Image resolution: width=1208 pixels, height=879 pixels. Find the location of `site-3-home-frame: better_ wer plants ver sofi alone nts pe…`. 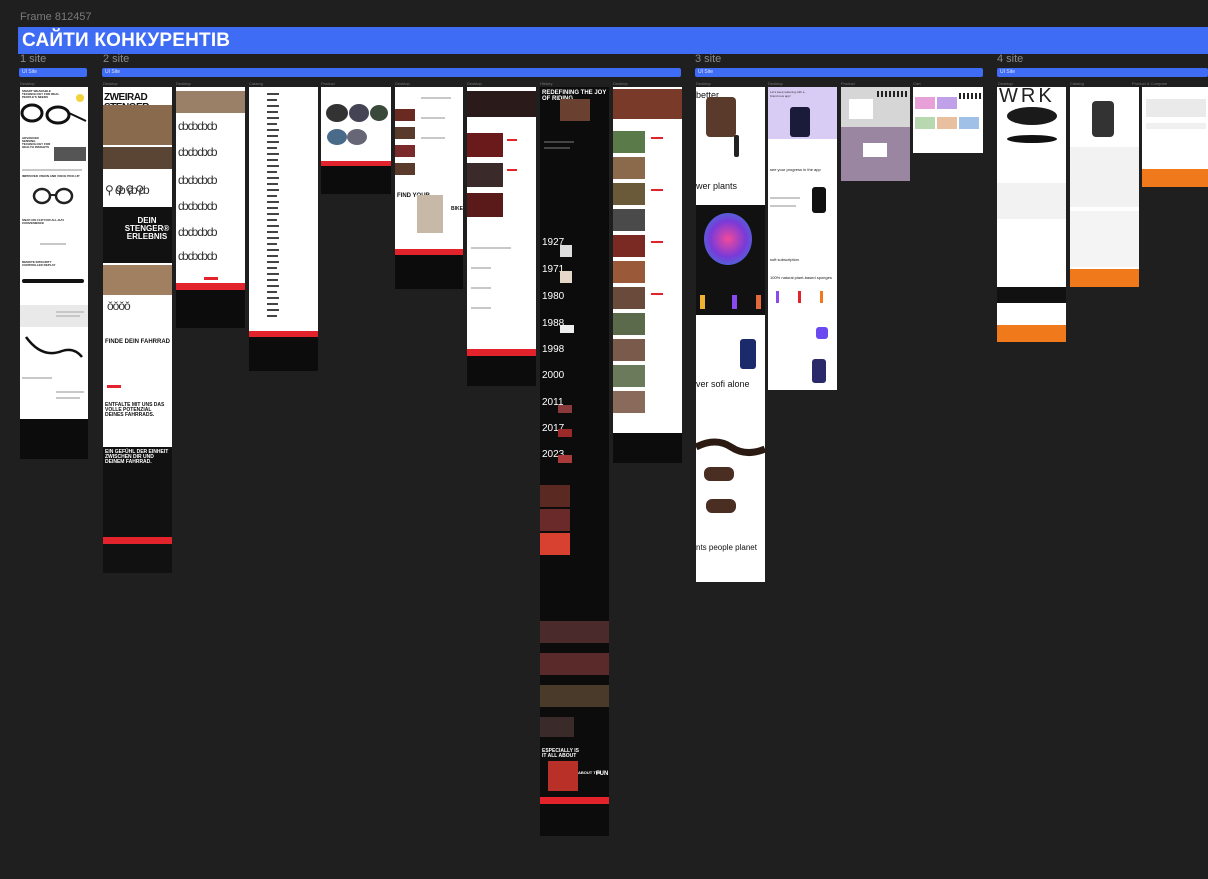

site-3-home-frame: better_ wer plants ver sofi alone nts pe… is located at coordinates (730, 334).